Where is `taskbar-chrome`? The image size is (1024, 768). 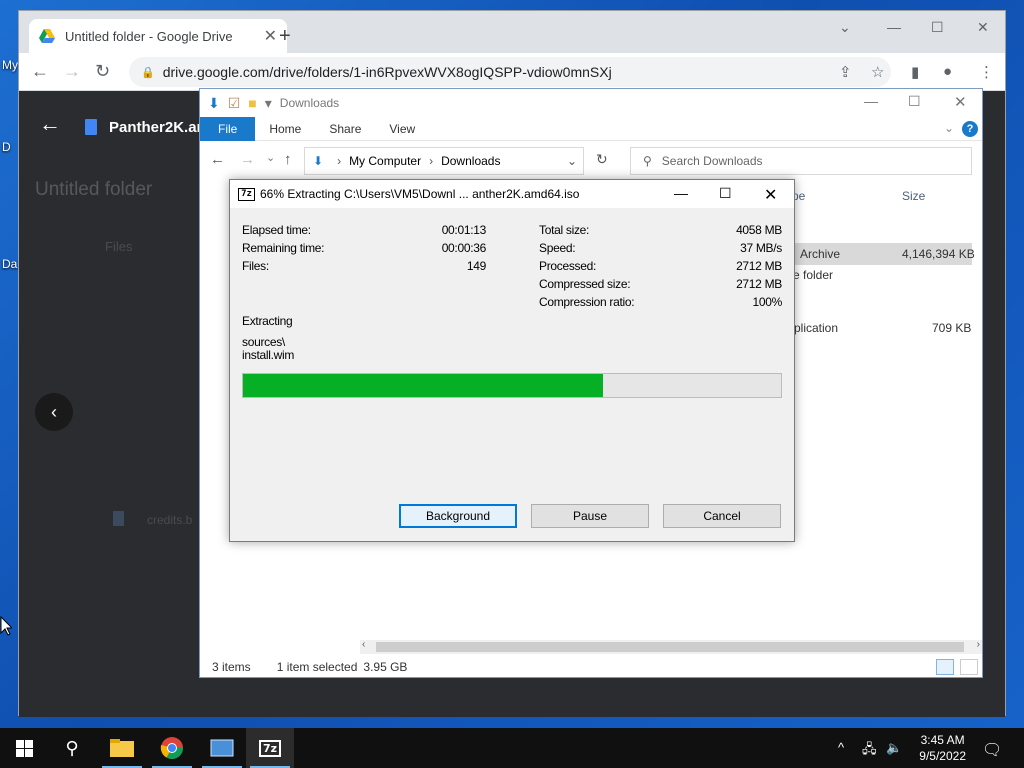
taskbar-chrome is located at coordinates (172, 748).